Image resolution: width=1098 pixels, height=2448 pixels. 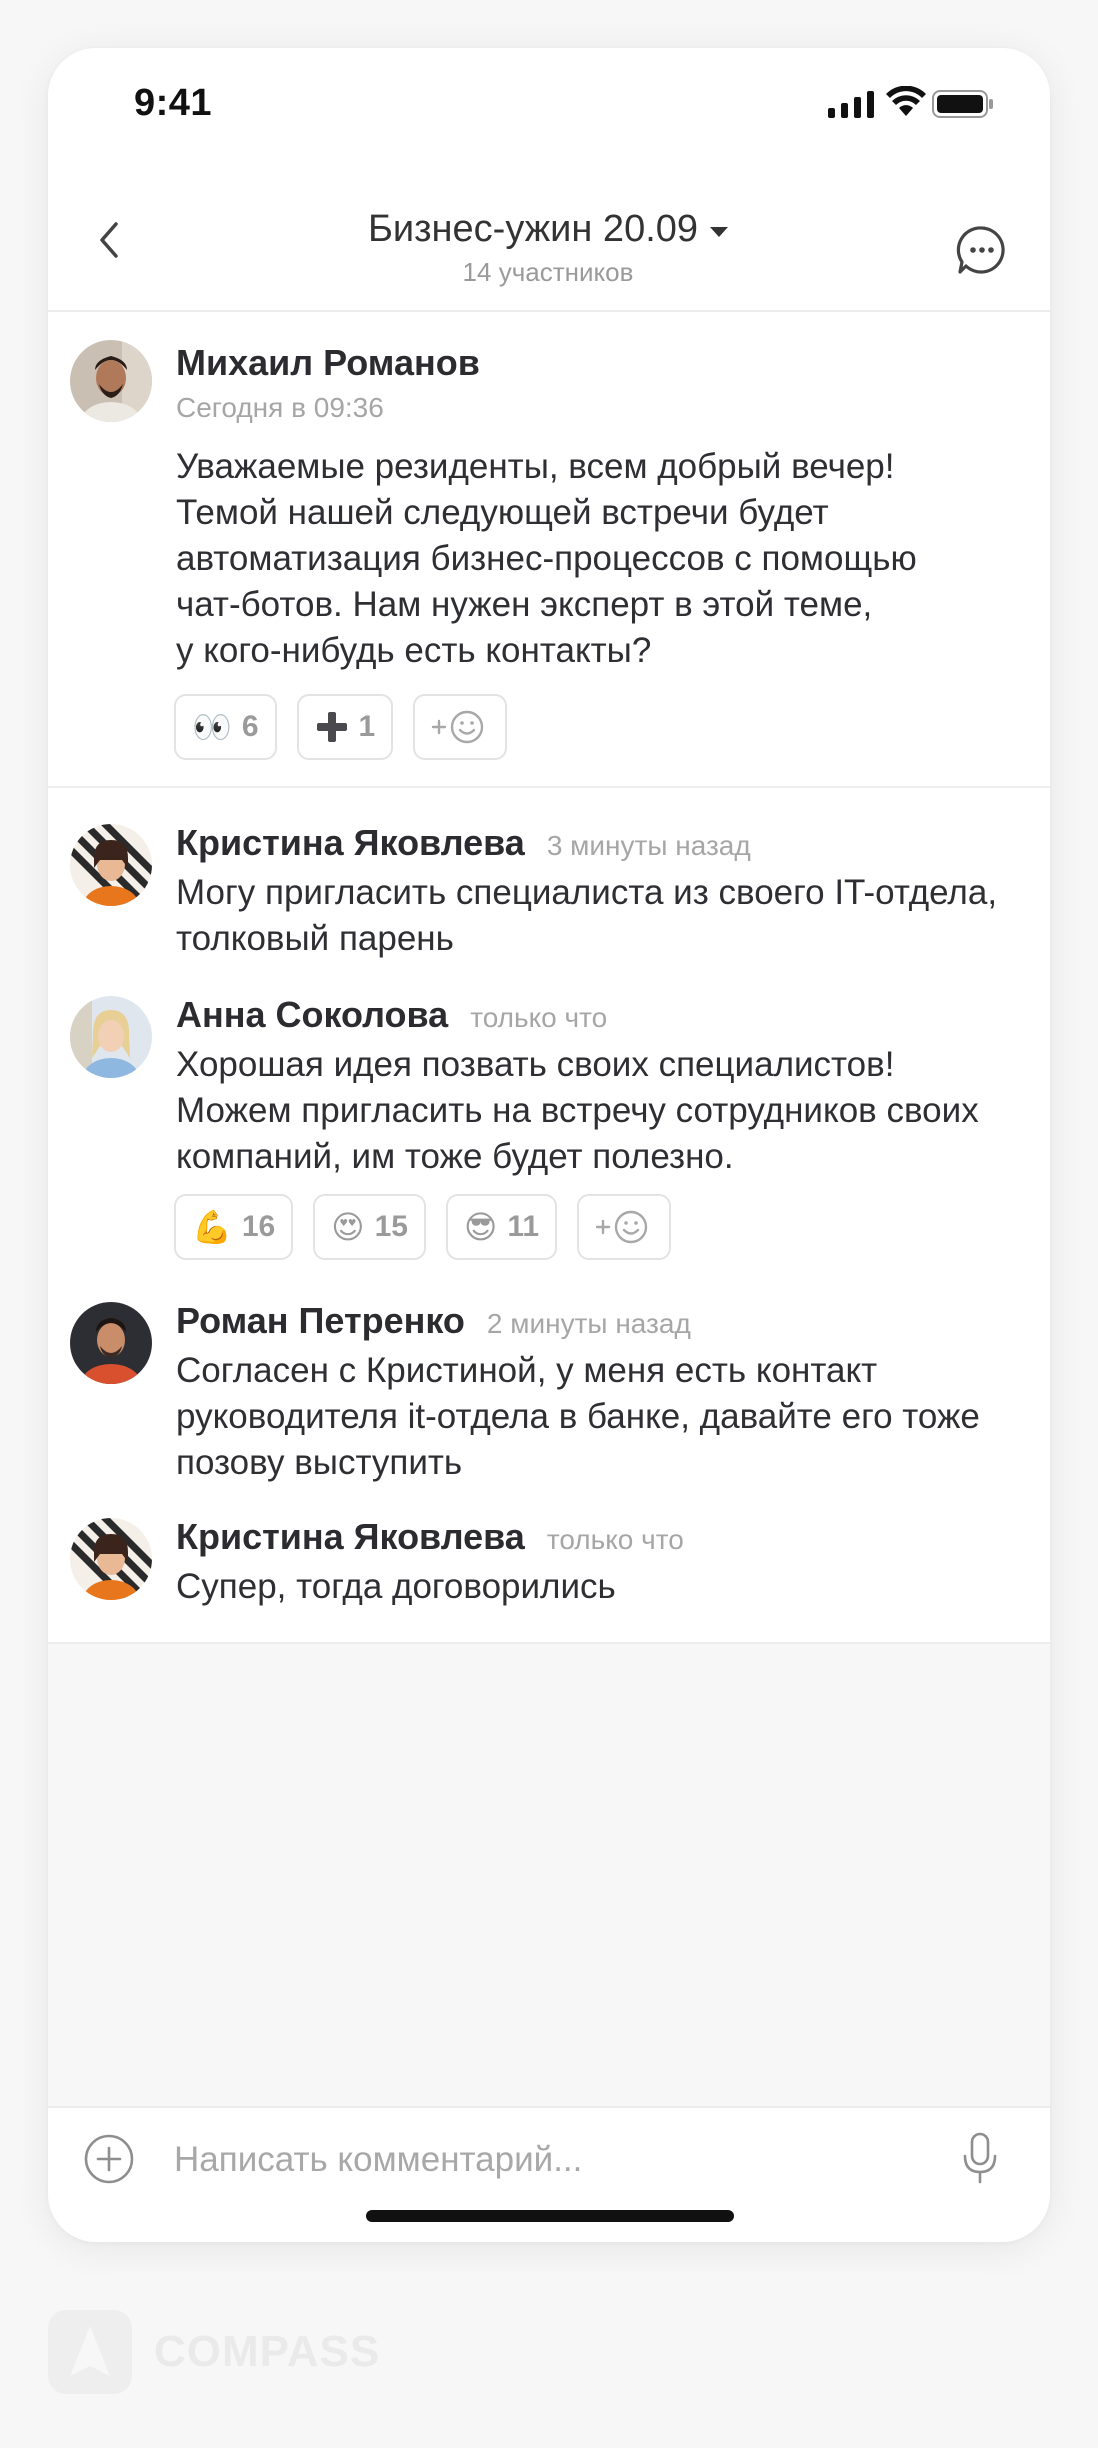 I want to click on comment-header: Анна Соколова только что, so click(x=391, y=1015).